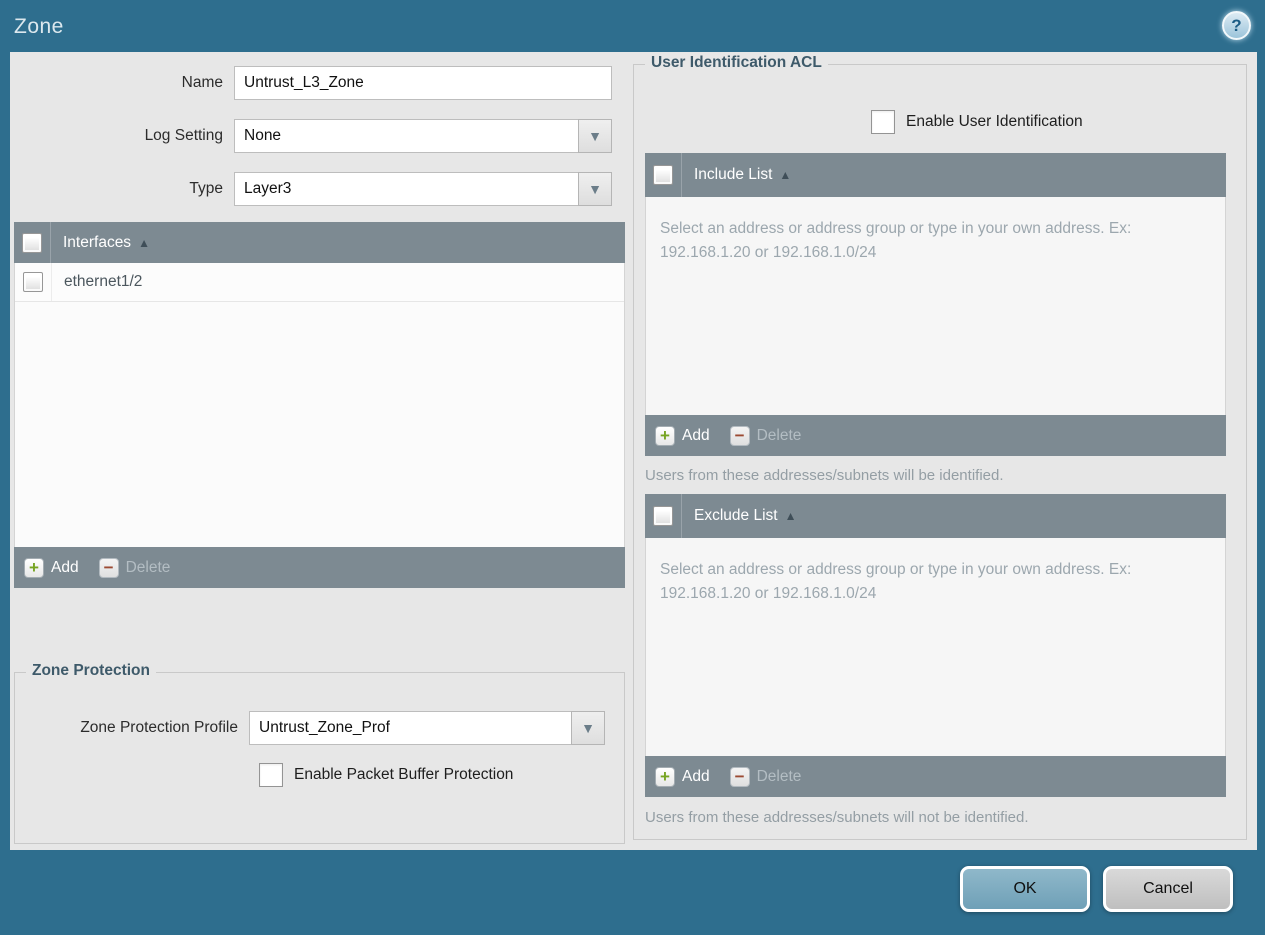 The image size is (1265, 935). Describe the element at coordinates (935, 776) in the screenshot. I see `exclude-list-footer: + Add − Delete` at that location.